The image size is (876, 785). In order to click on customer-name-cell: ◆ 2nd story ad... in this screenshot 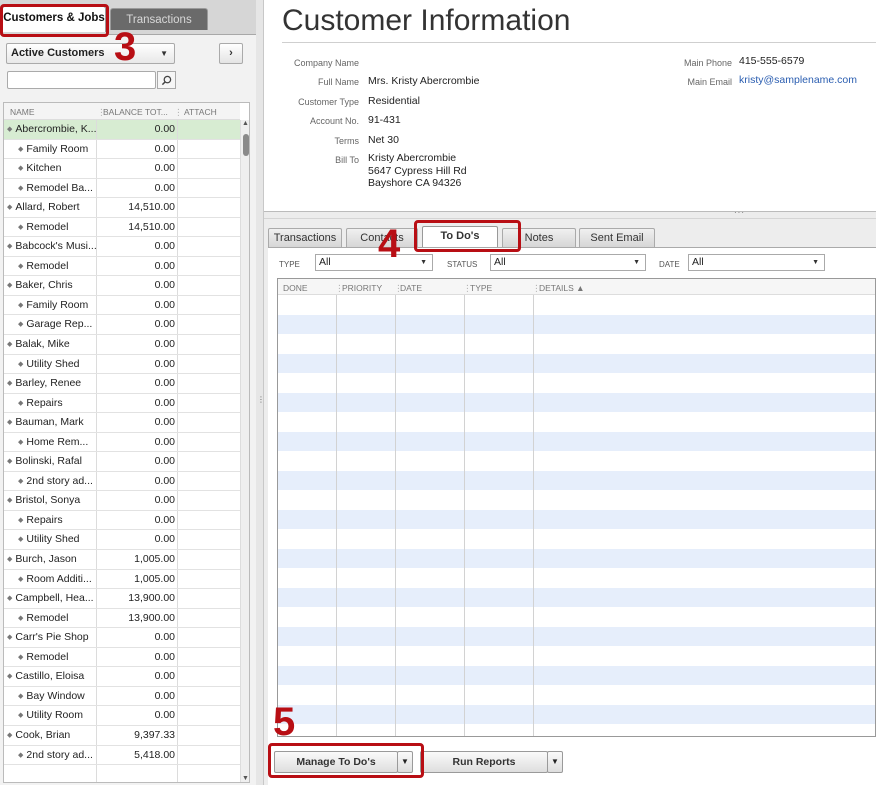, I will do `click(50, 481)`.